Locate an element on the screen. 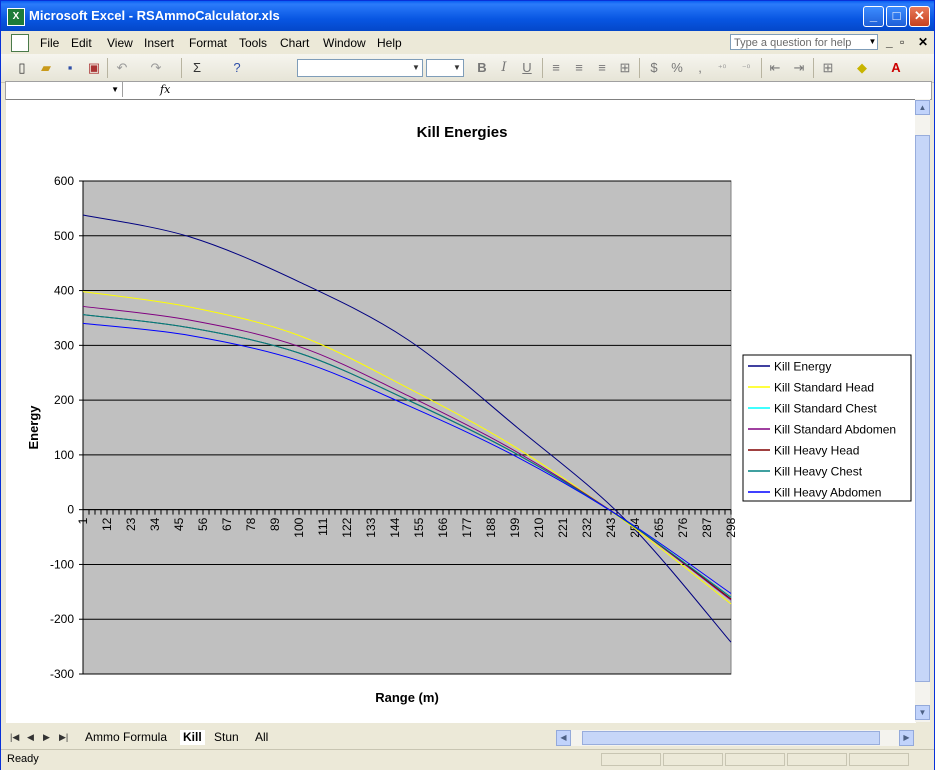 The width and height of the screenshot is (935, 770). align-center-icon: ≡ is located at coordinates (579, 68).